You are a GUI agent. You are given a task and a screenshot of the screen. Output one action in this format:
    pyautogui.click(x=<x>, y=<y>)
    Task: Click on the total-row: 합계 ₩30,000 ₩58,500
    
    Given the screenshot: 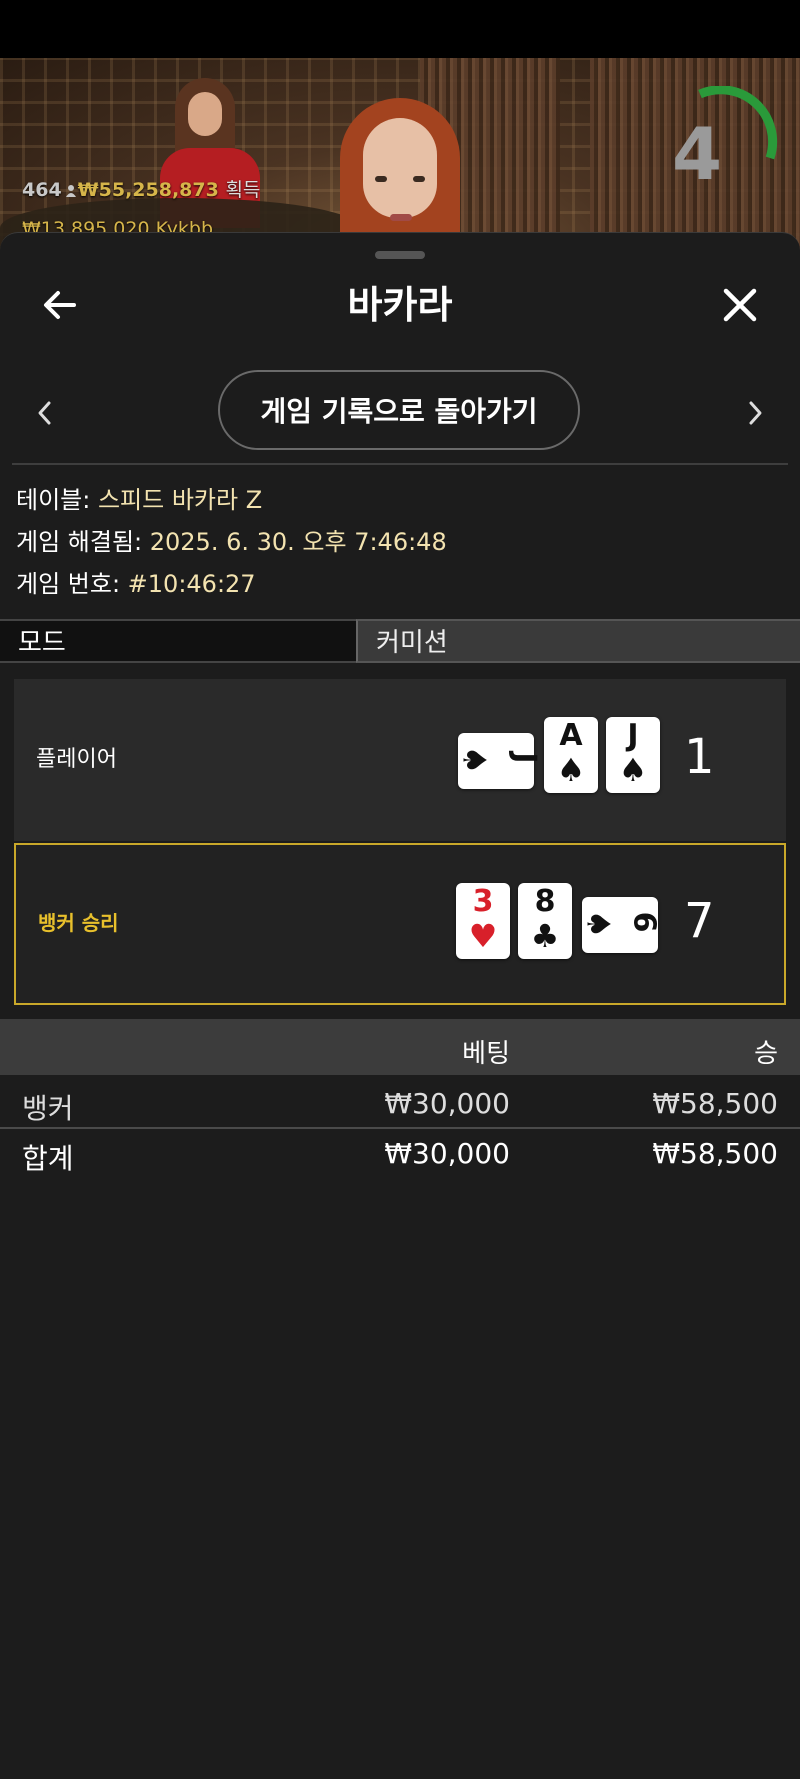 What is the action you would take?
    pyautogui.click(x=400, y=1153)
    